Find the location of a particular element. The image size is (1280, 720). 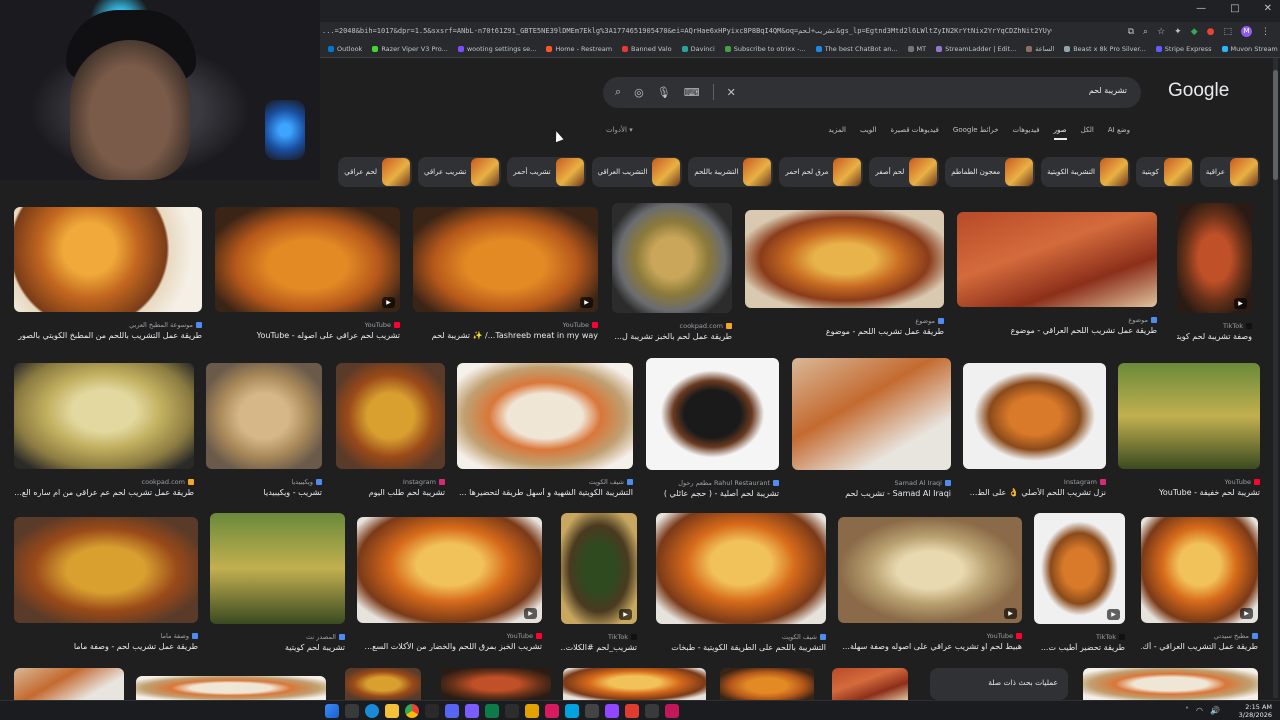

bookmark-item: Home - Restream is located at coordinates (579, 49).